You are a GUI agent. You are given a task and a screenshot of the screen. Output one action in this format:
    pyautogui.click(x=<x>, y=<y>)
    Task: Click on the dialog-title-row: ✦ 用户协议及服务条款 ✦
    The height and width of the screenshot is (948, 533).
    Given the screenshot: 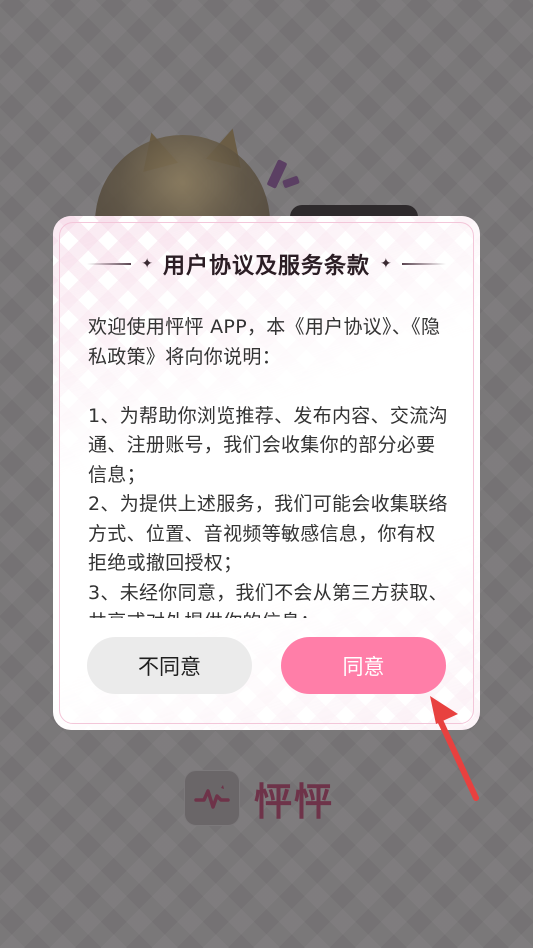 What is the action you would take?
    pyautogui.click(x=266, y=264)
    